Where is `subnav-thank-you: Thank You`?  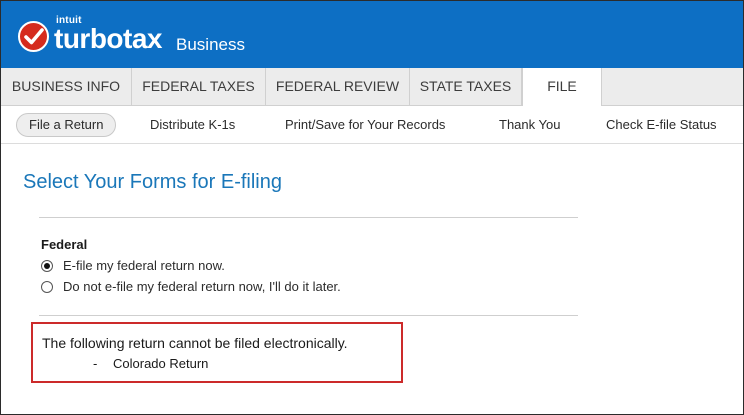 subnav-thank-you: Thank You is located at coordinates (529, 125).